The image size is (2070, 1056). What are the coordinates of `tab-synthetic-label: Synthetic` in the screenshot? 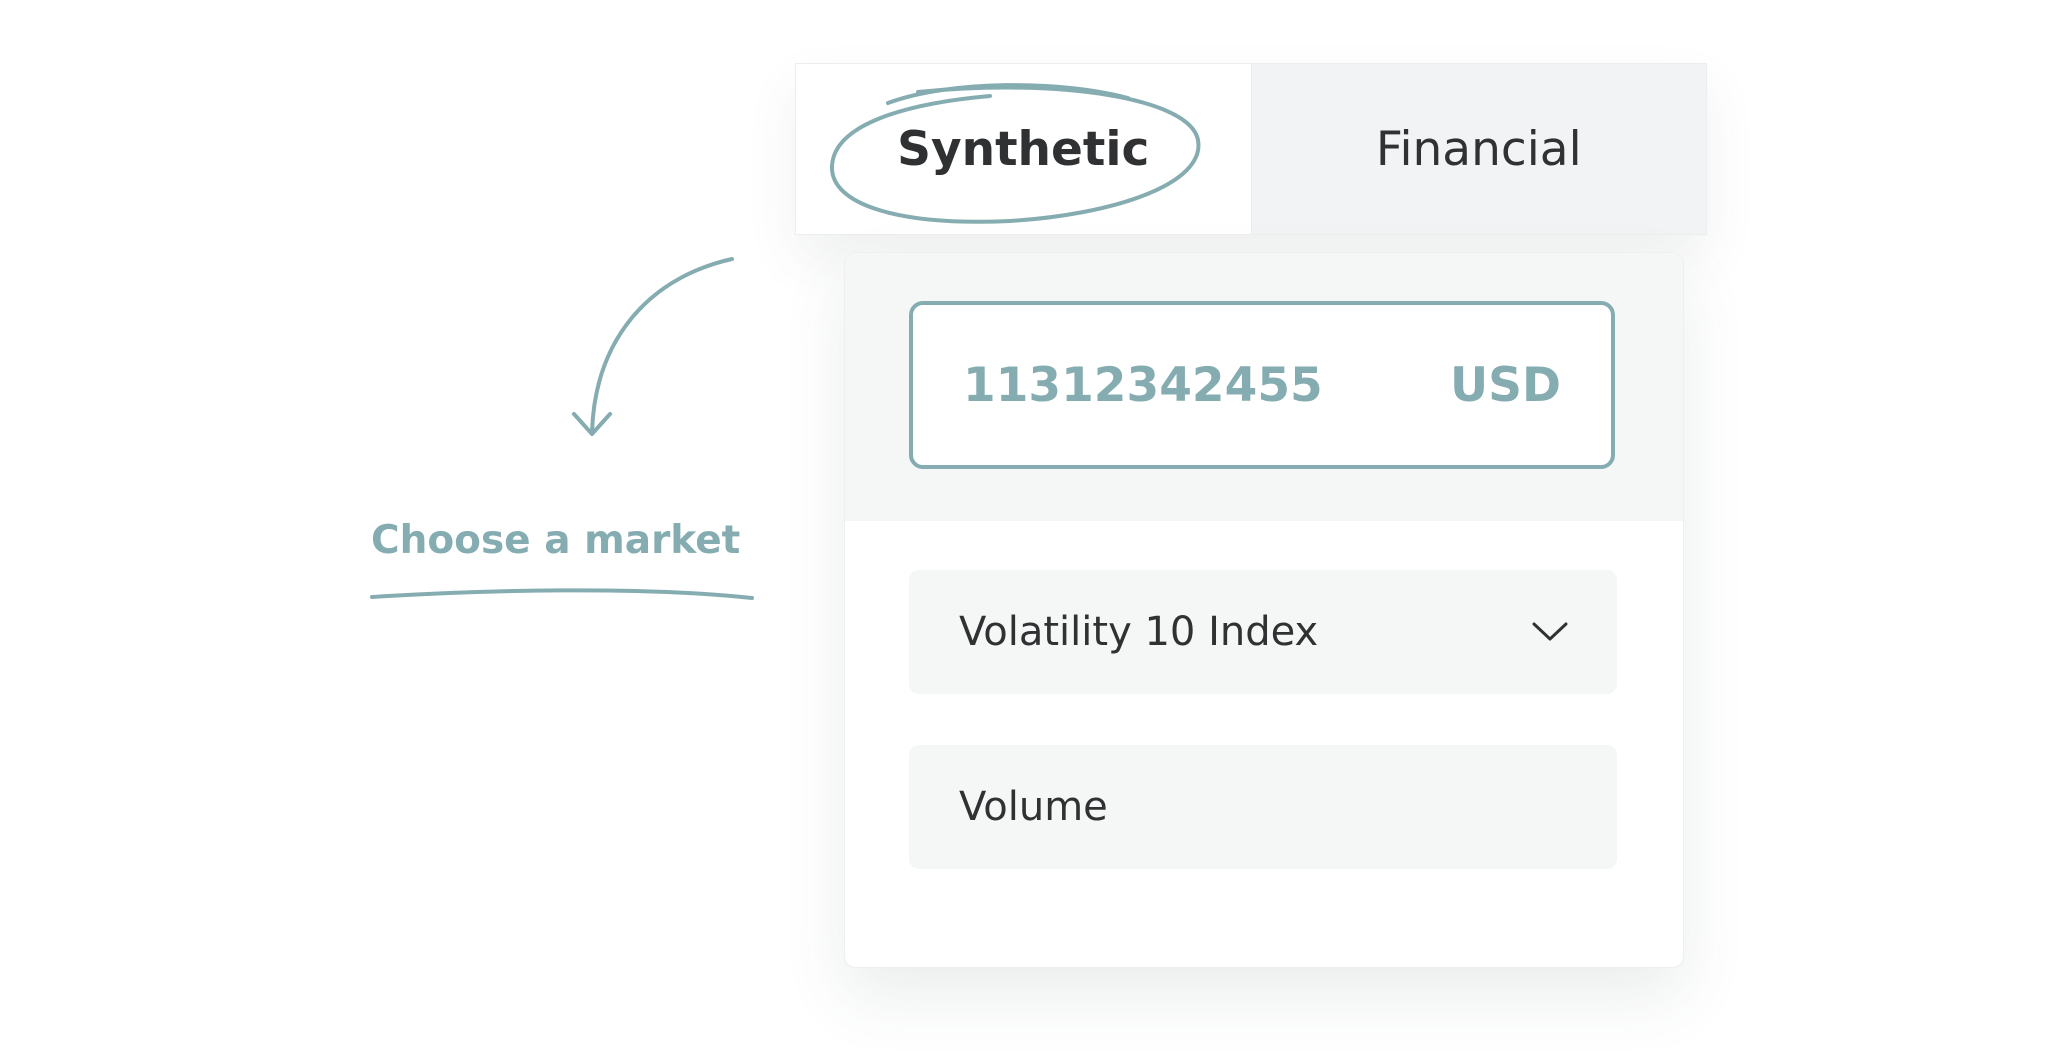 It's located at (1023, 149).